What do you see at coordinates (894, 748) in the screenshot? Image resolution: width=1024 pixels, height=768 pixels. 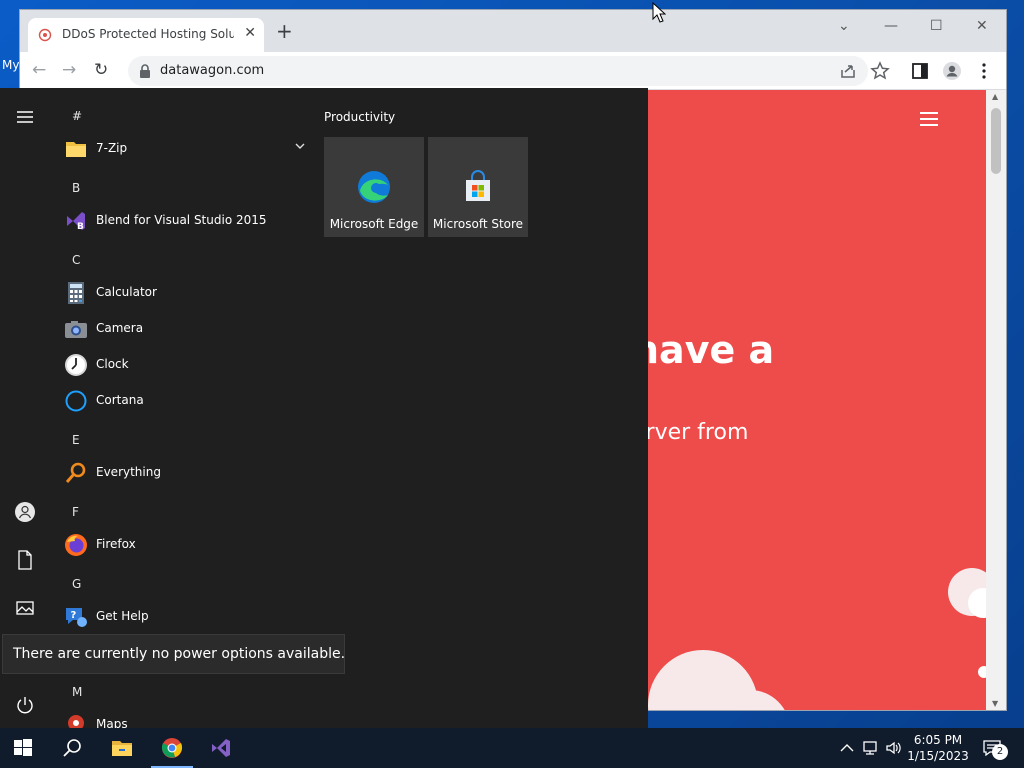 I see `volume-icon` at bounding box center [894, 748].